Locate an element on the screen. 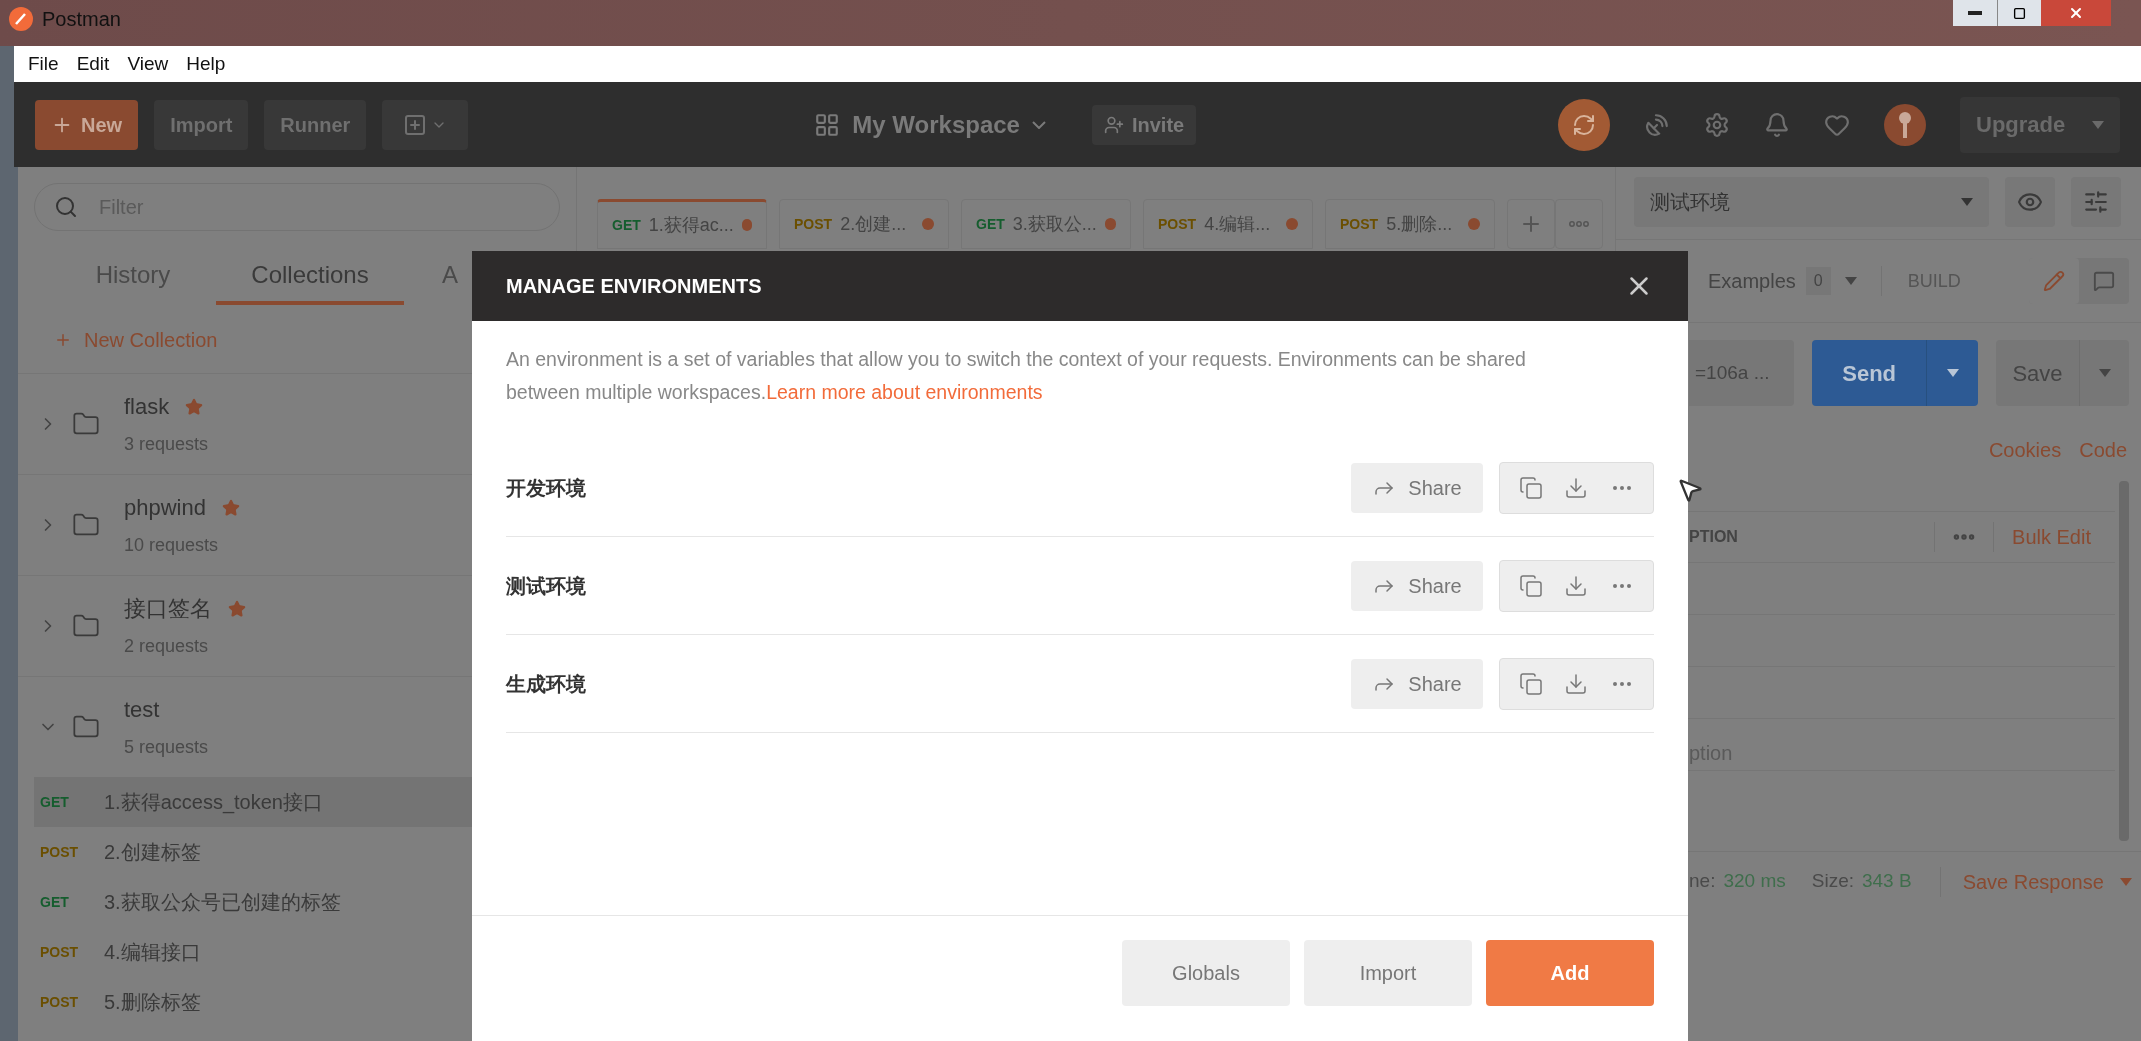 The image size is (2141, 1041). sync-icon is located at coordinates (1584, 124).